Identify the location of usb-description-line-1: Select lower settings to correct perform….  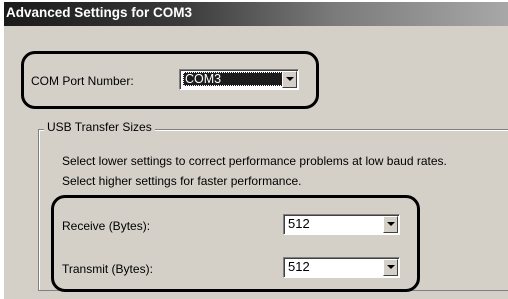
(254, 161).